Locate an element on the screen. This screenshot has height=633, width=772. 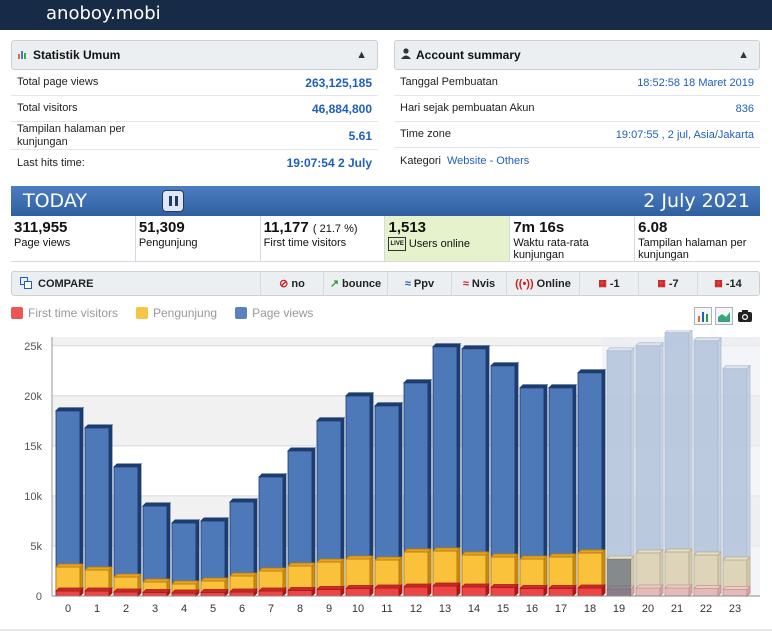
compare-option-day-14: ▦ -14 is located at coordinates (727, 283).